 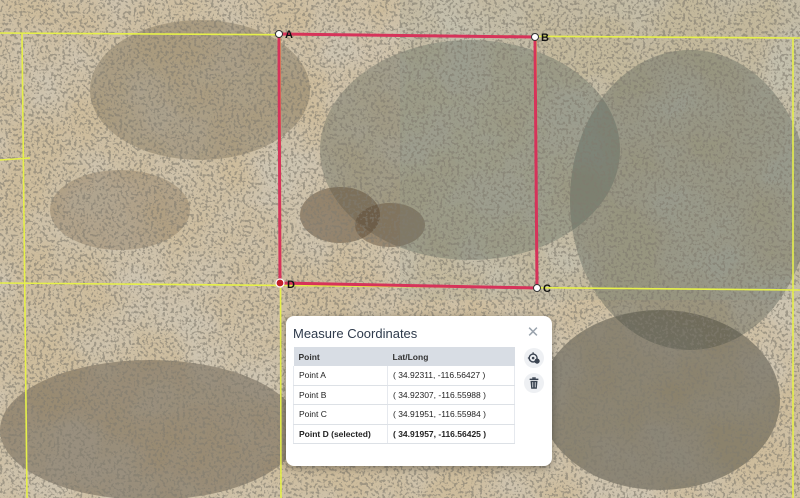 I want to click on close-icon: ✕, so click(x=533, y=332).